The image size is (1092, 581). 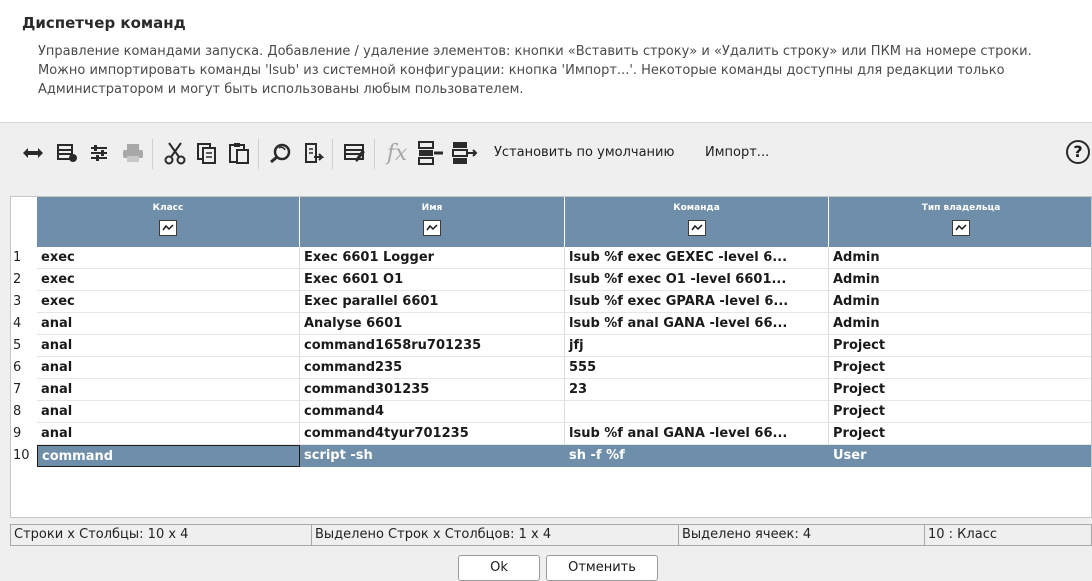 What do you see at coordinates (168, 208) in the screenshot?
I see `column-header-label: Класс` at bounding box center [168, 208].